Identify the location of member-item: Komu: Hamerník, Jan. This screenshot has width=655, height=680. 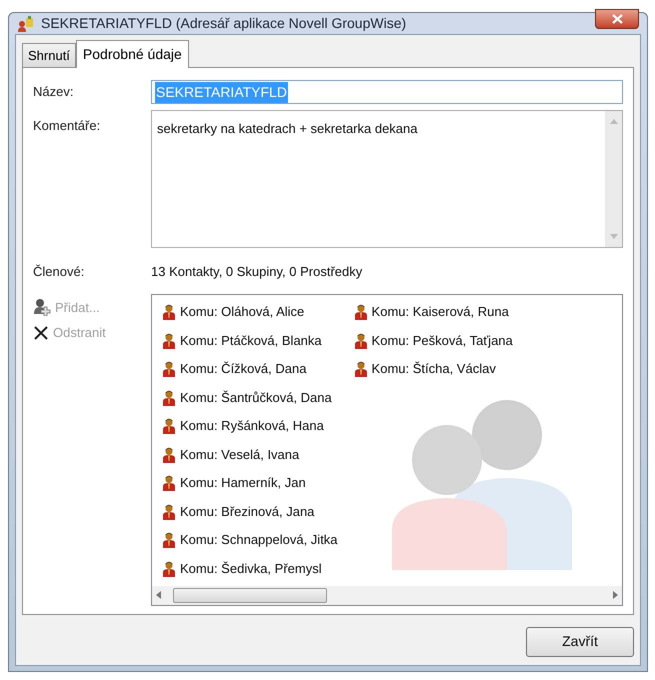
(250, 483).